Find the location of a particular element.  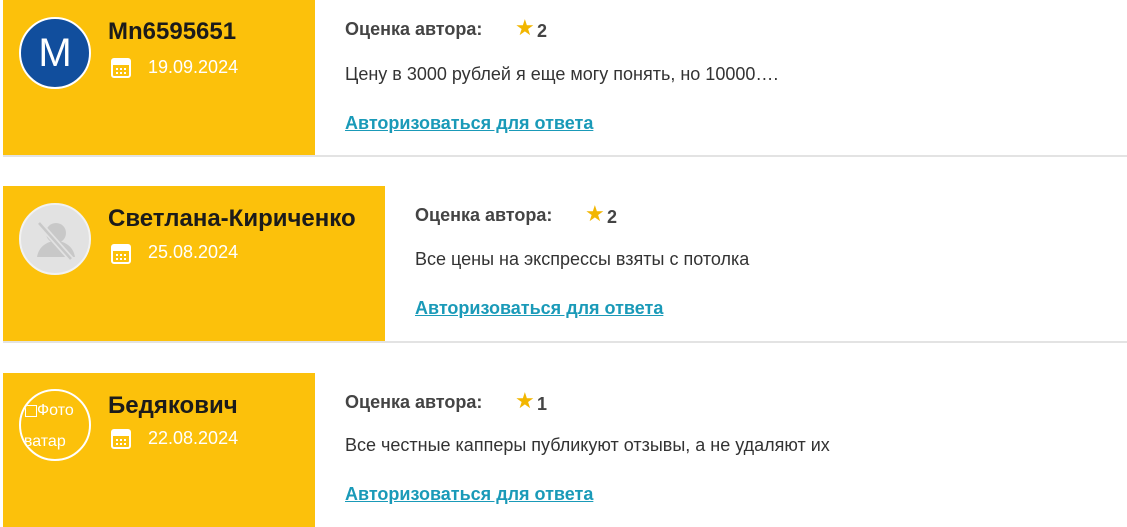

avatar-alt-text: аватар is located at coordinates (42, 441).